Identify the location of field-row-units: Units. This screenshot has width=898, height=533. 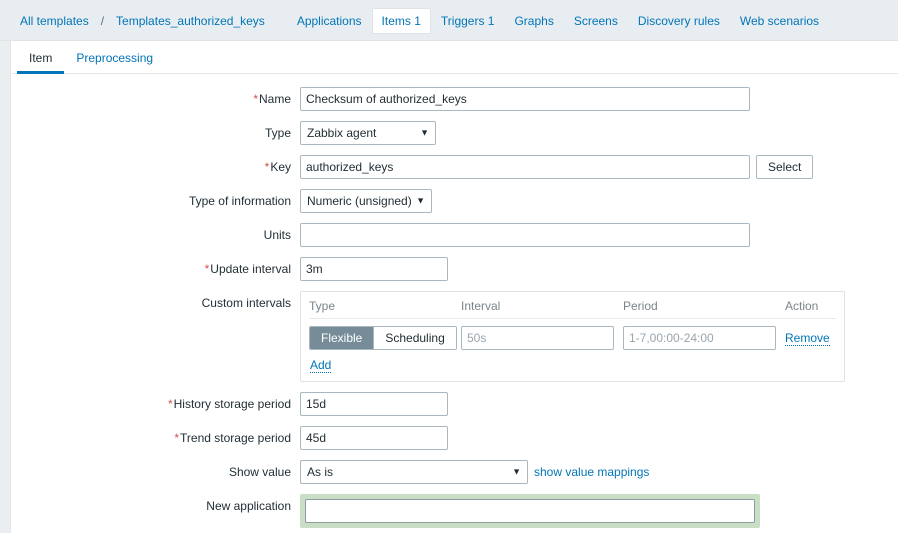
(455, 235).